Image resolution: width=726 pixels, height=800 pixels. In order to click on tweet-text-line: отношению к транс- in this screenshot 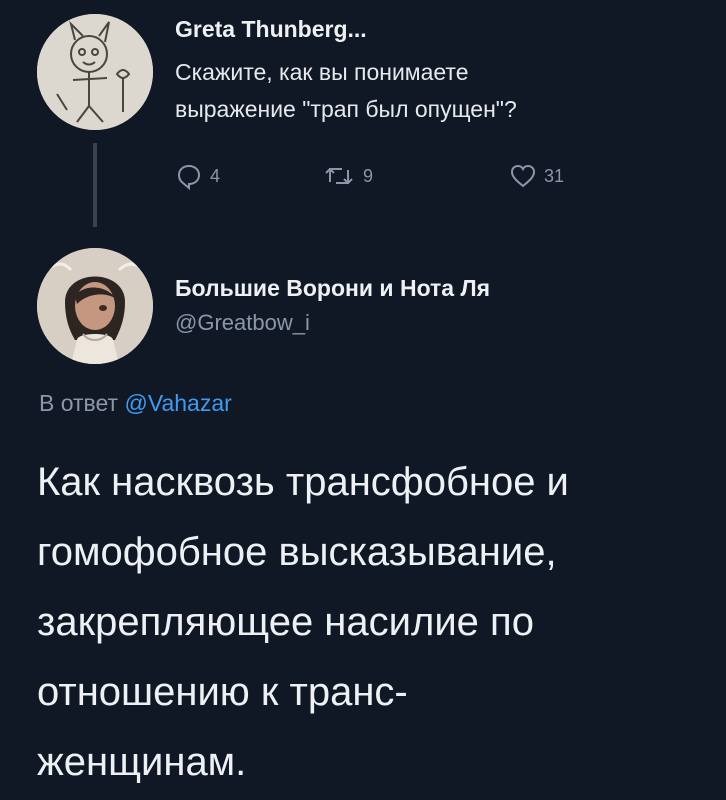, I will do `click(222, 692)`.